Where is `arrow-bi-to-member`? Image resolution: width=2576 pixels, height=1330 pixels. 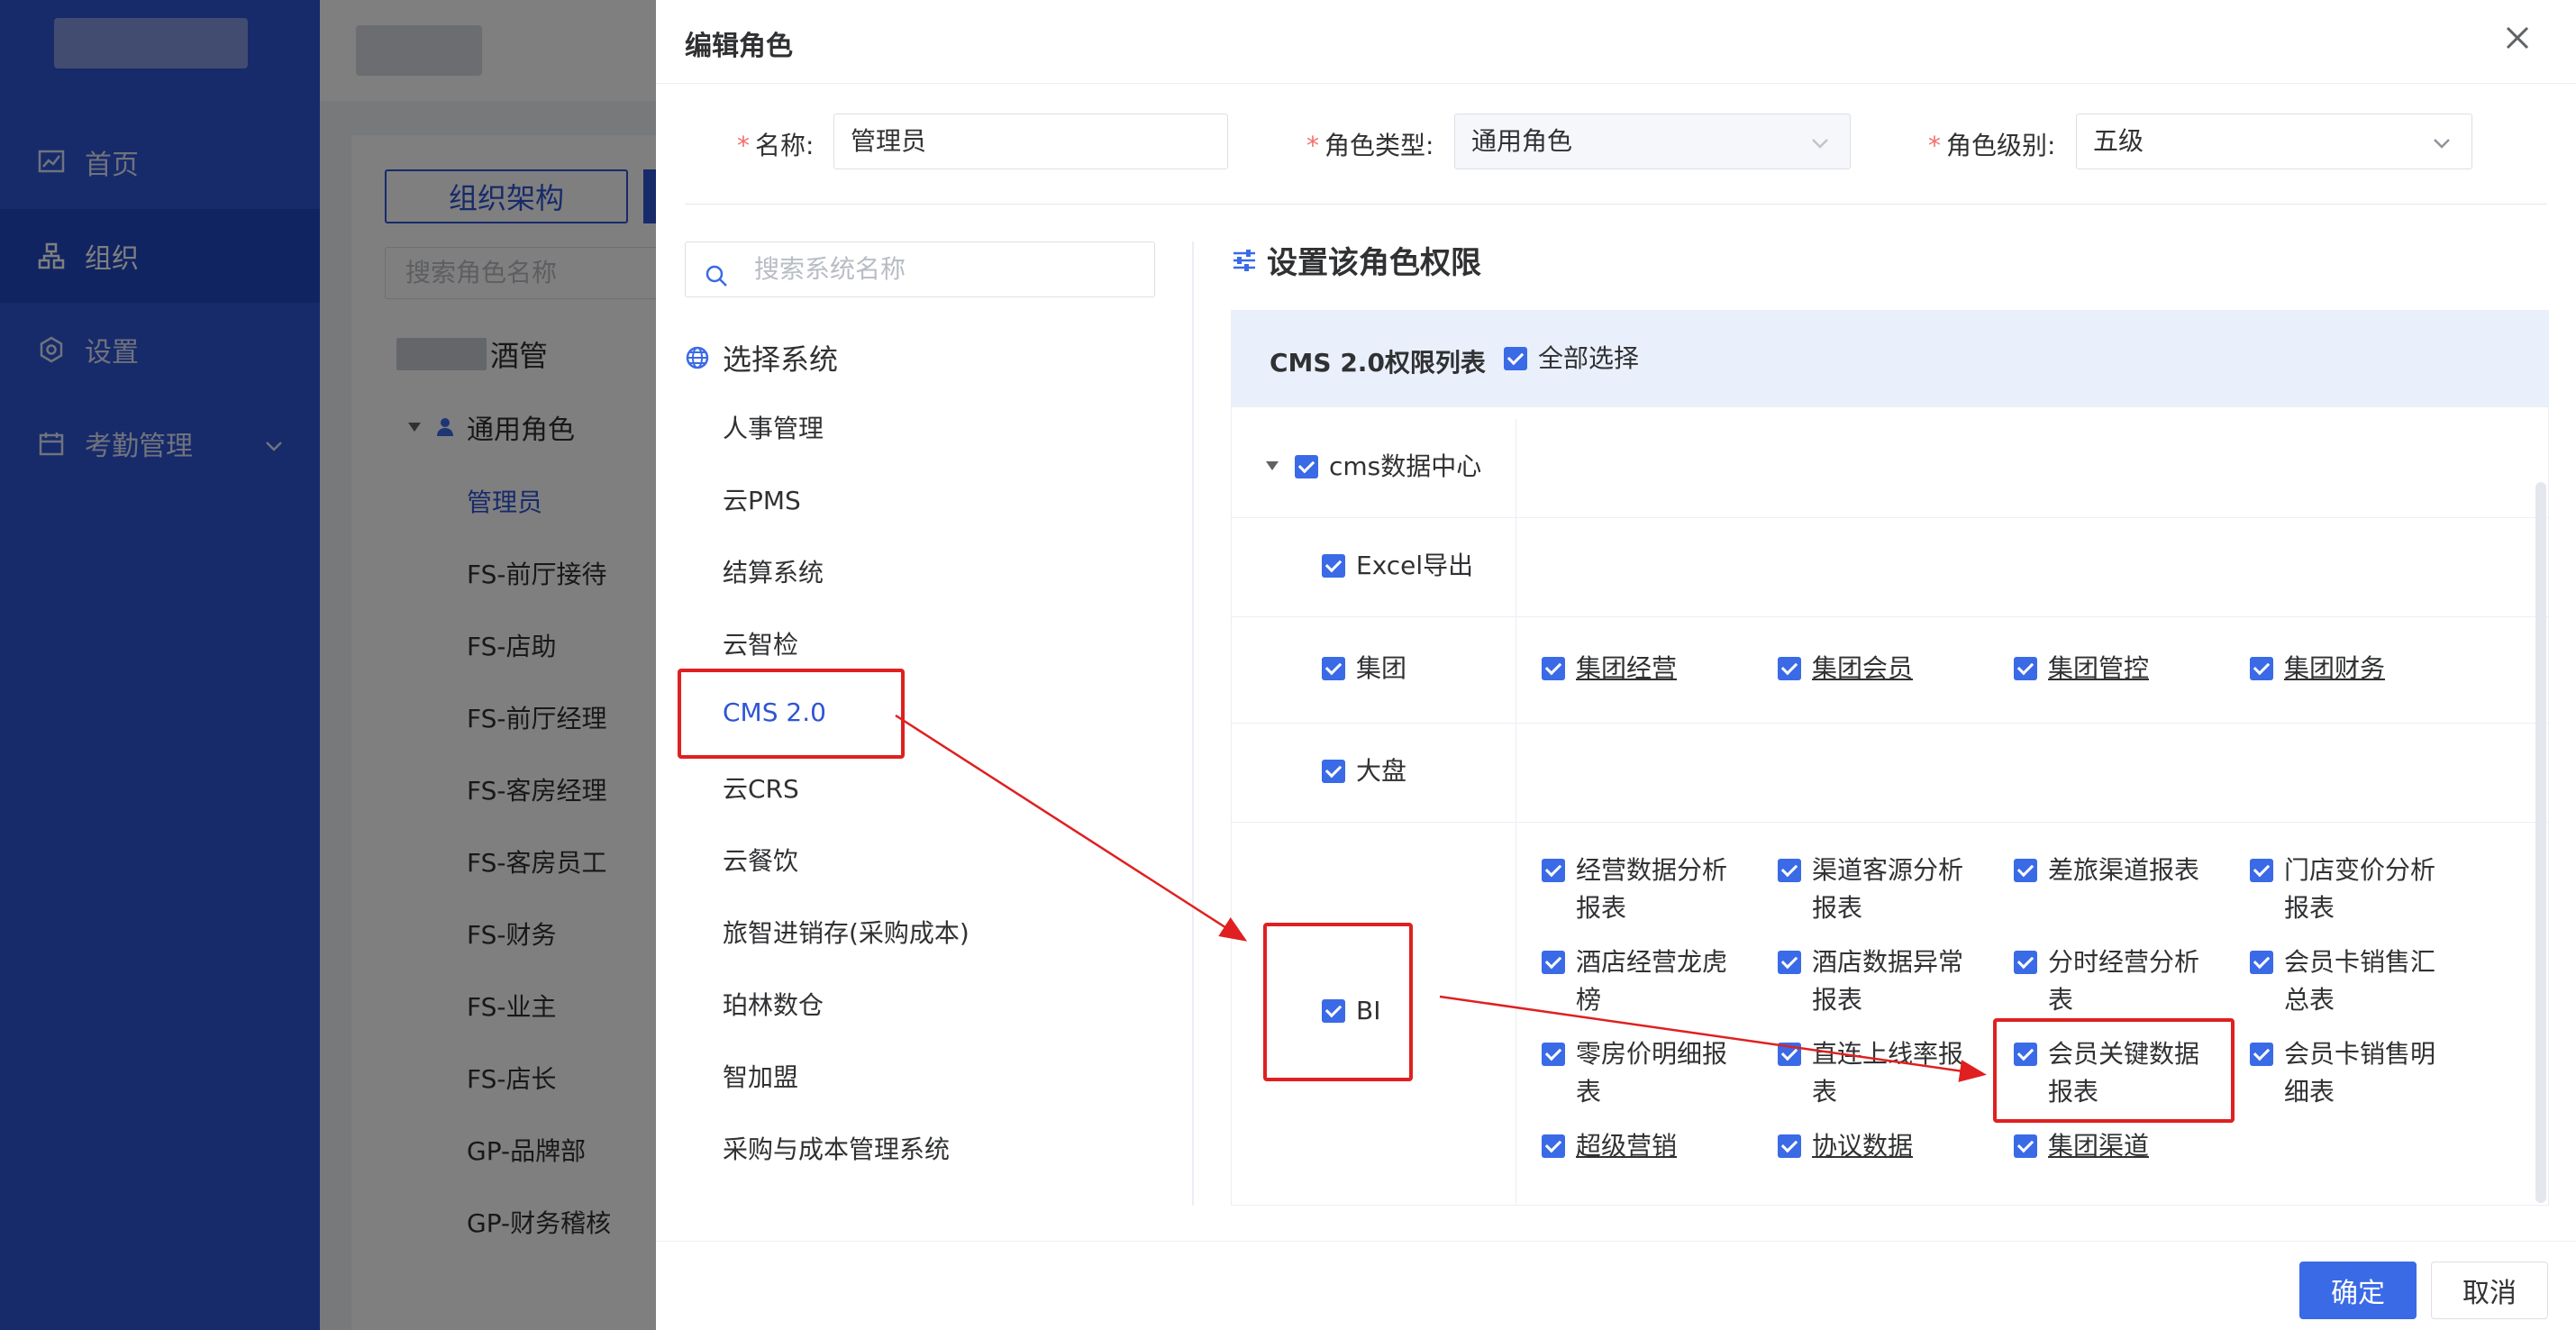
arrow-bi-to-member is located at coordinates (1713, 1038).